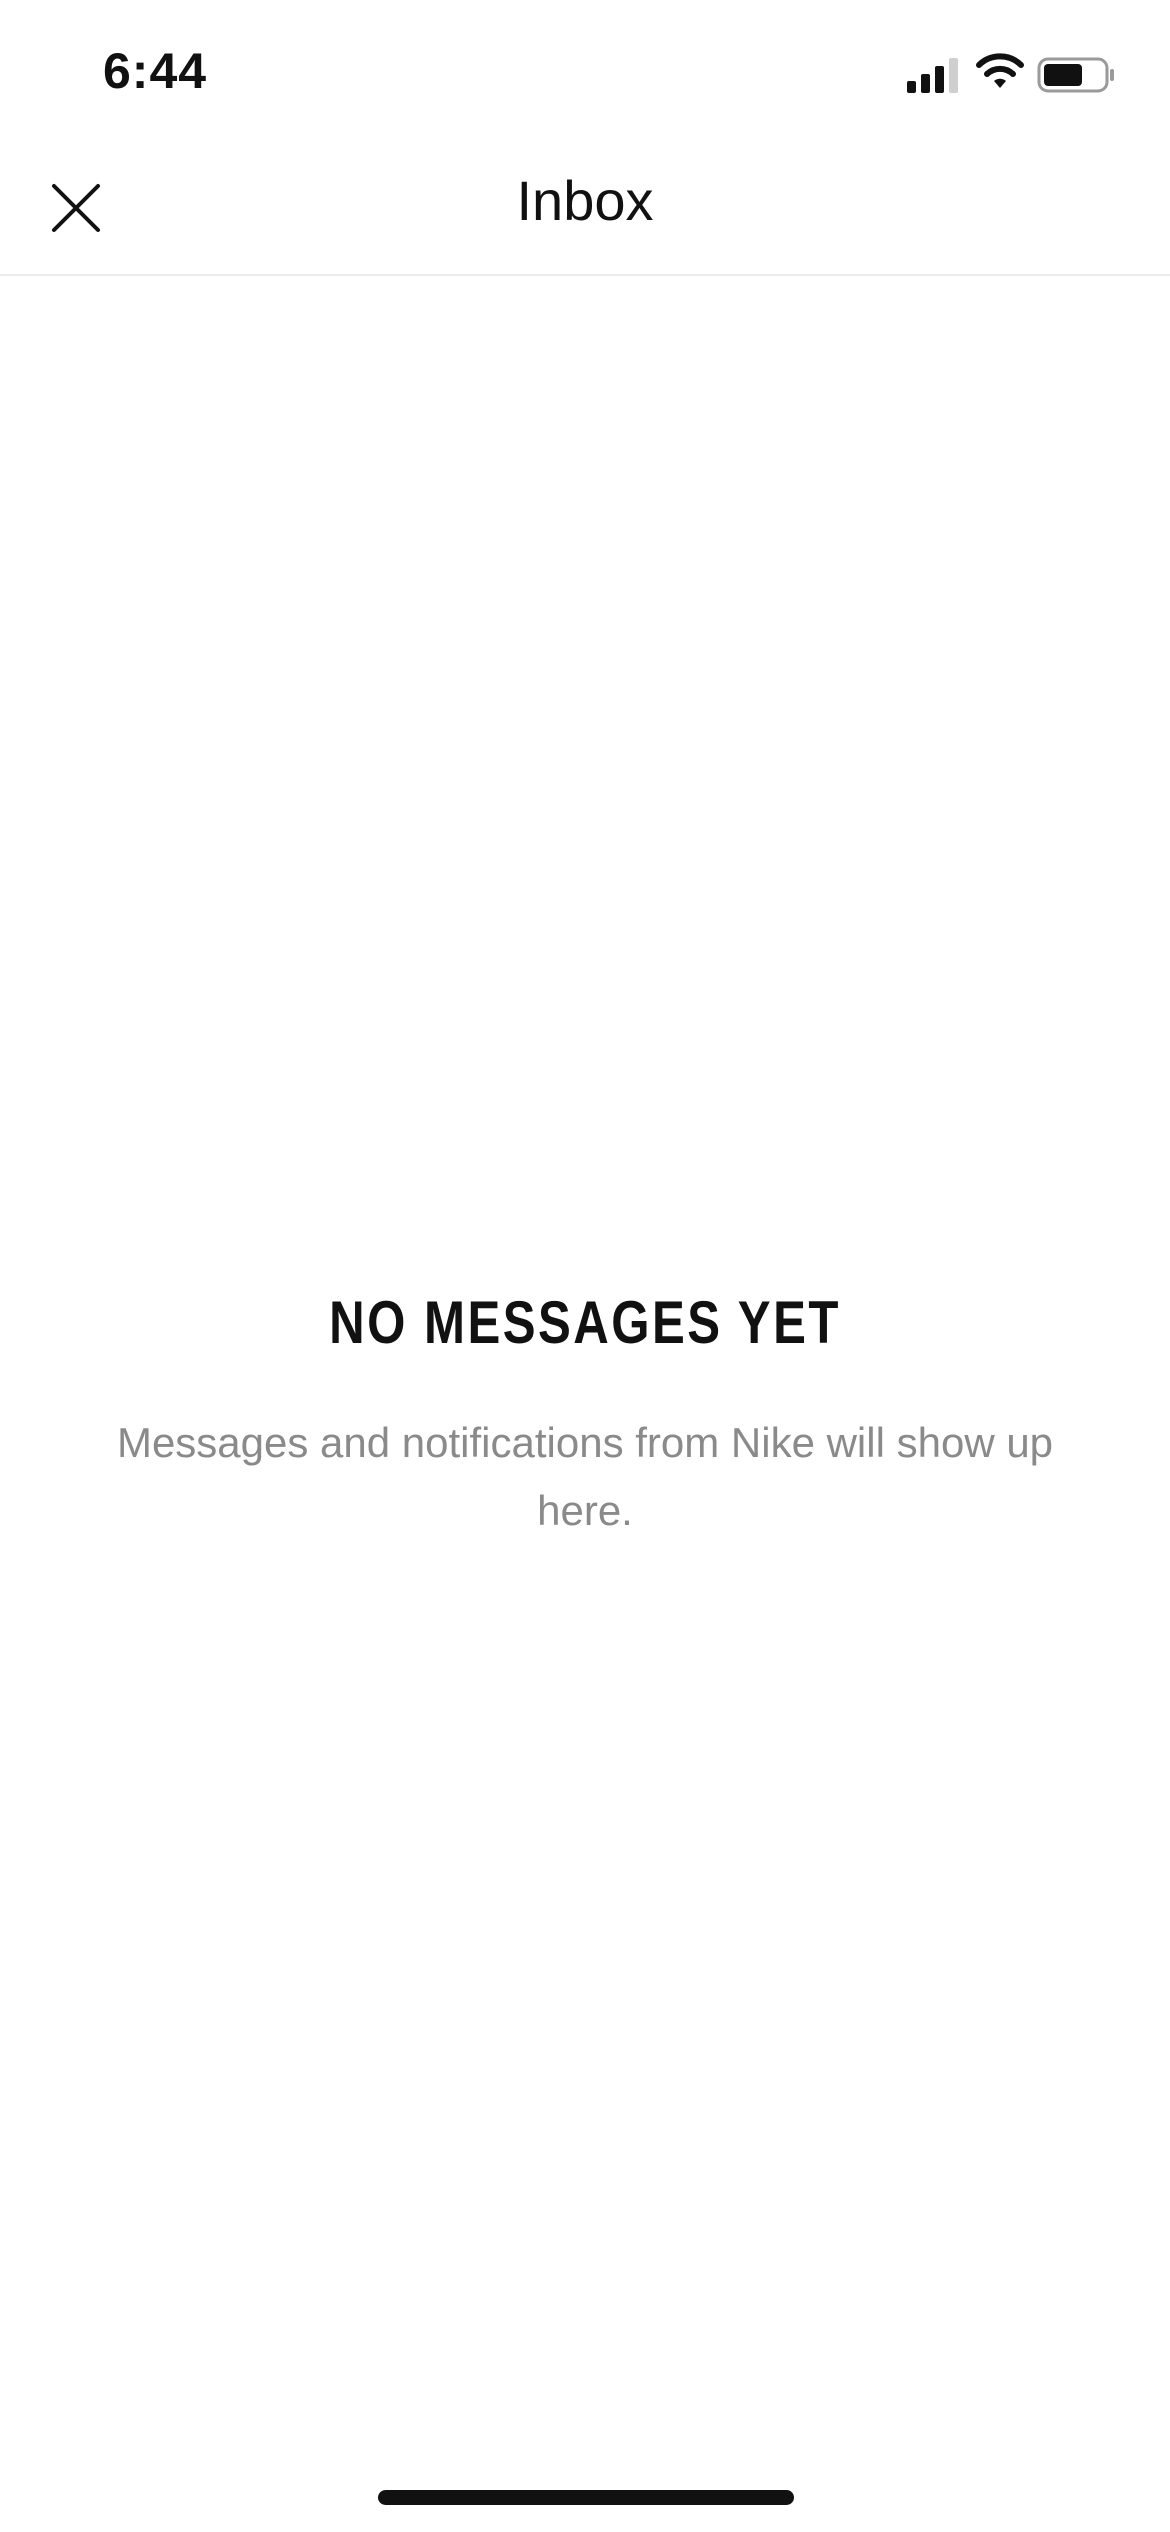  I want to click on status-bar: 6:44, so click(585, 75).